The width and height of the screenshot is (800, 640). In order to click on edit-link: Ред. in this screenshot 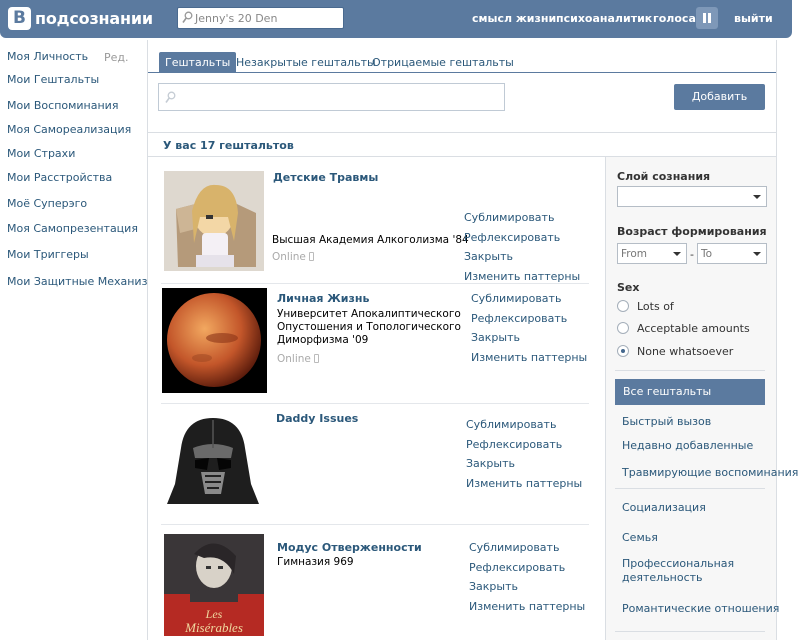, I will do `click(116, 57)`.